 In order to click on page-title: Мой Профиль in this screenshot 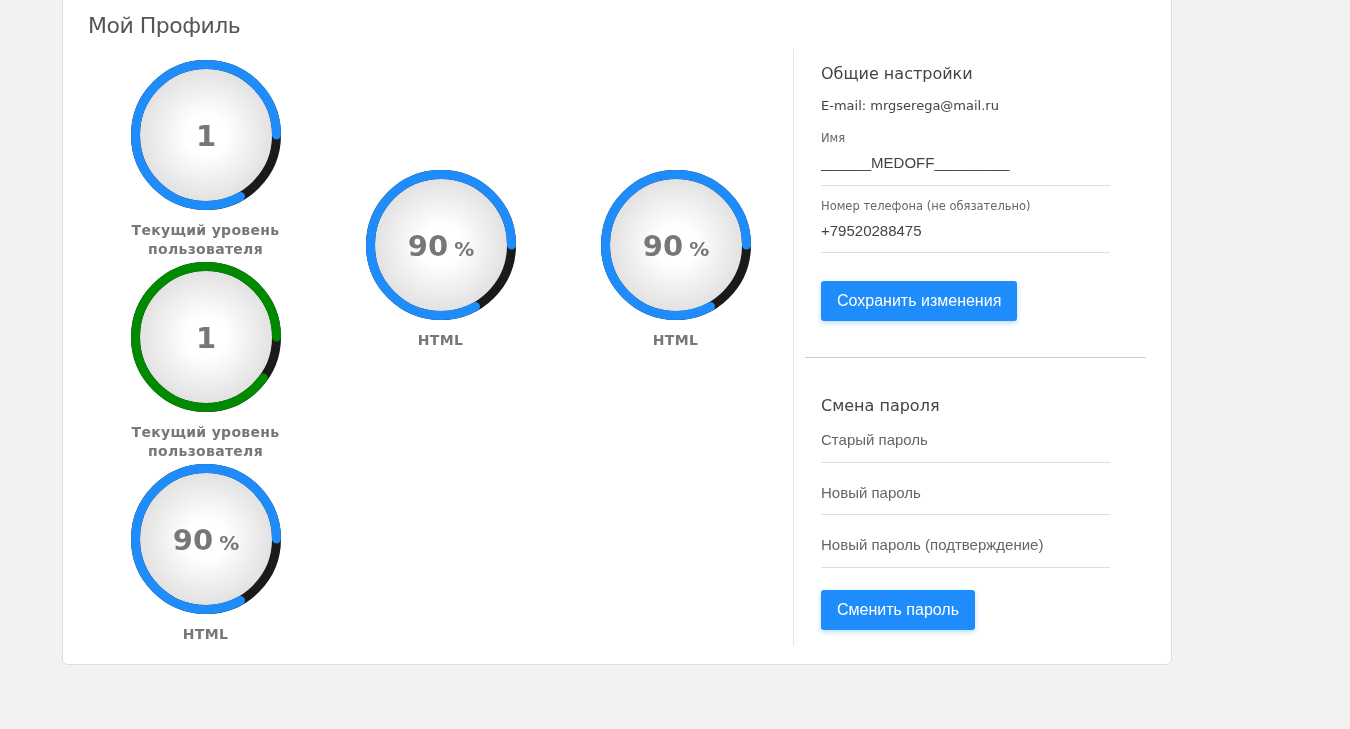, I will do `click(165, 26)`.